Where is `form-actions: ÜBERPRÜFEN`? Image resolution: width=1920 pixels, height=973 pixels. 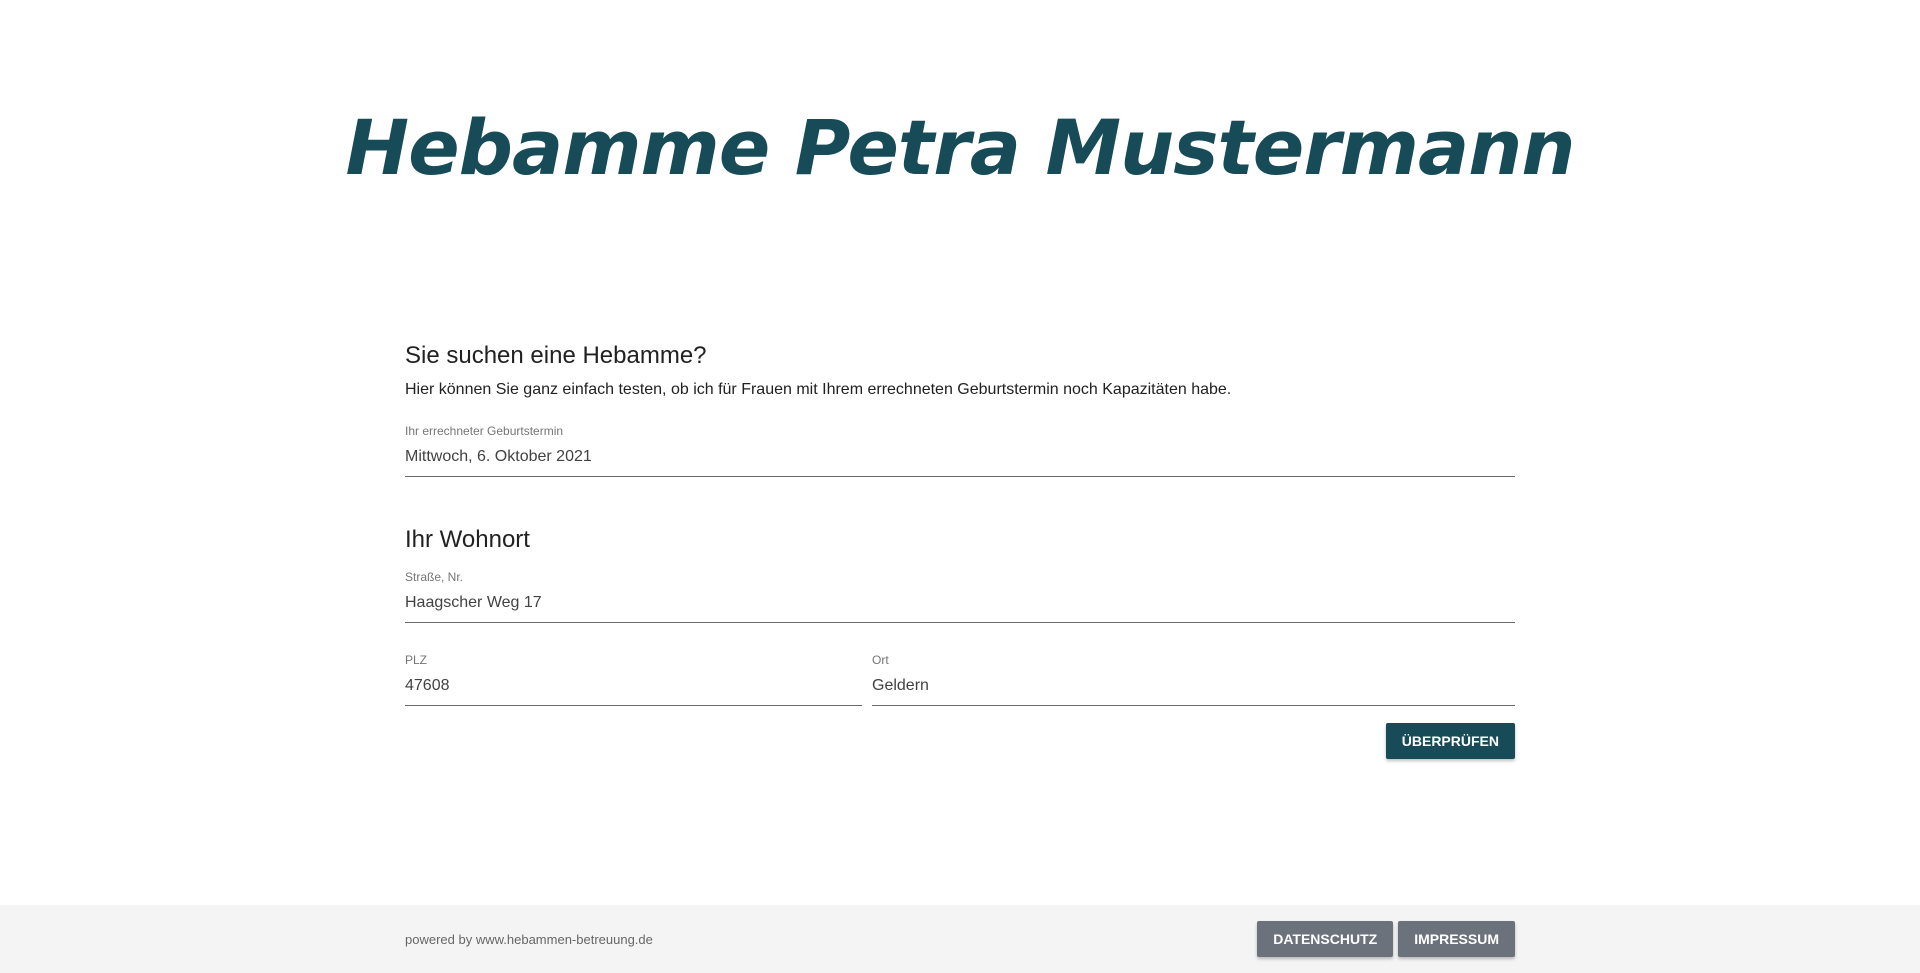
form-actions: ÜBERPRÜFEN is located at coordinates (960, 741).